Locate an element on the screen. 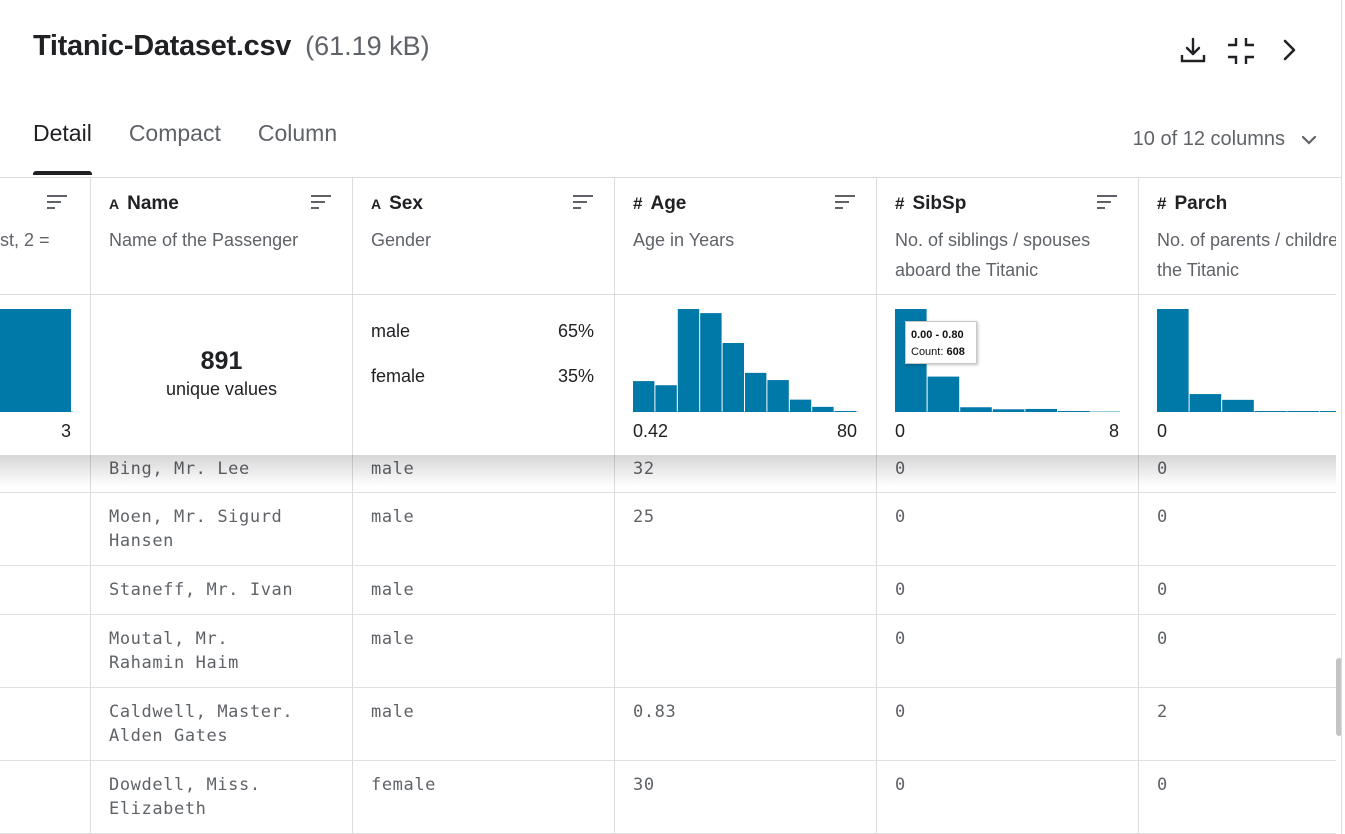 This screenshot has width=1345, height=834. table-cell-age is located at coordinates (746, 651).